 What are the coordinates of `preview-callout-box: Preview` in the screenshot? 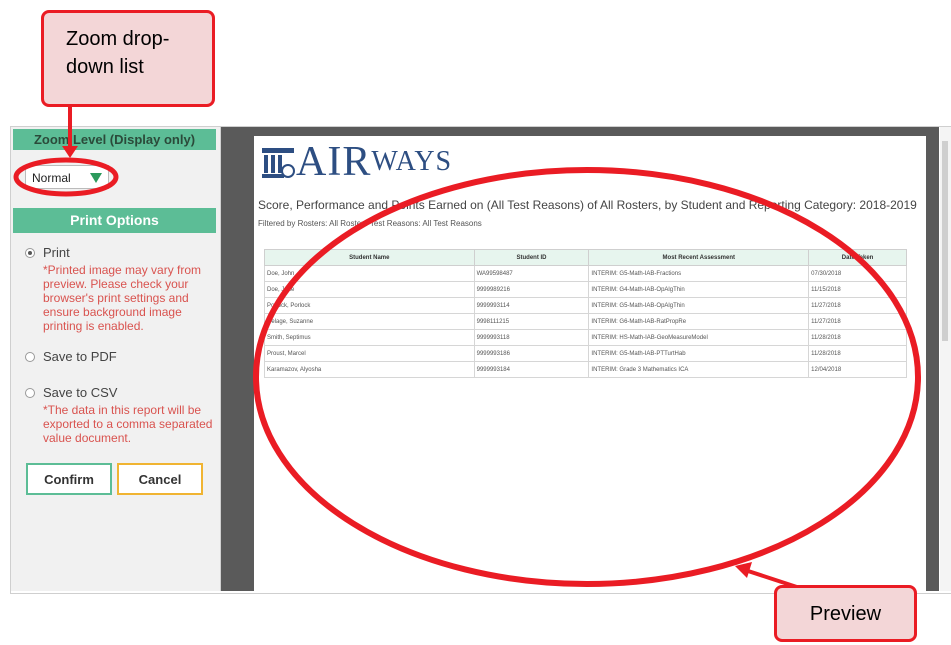 It's located at (845, 613).